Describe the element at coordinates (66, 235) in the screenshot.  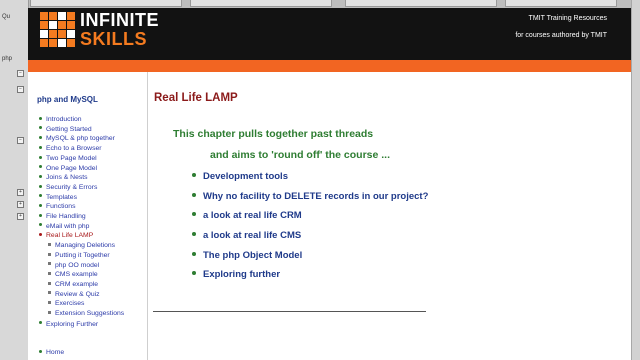
I see `nav-item-real-life-lamp: Real Life LAMP` at that location.